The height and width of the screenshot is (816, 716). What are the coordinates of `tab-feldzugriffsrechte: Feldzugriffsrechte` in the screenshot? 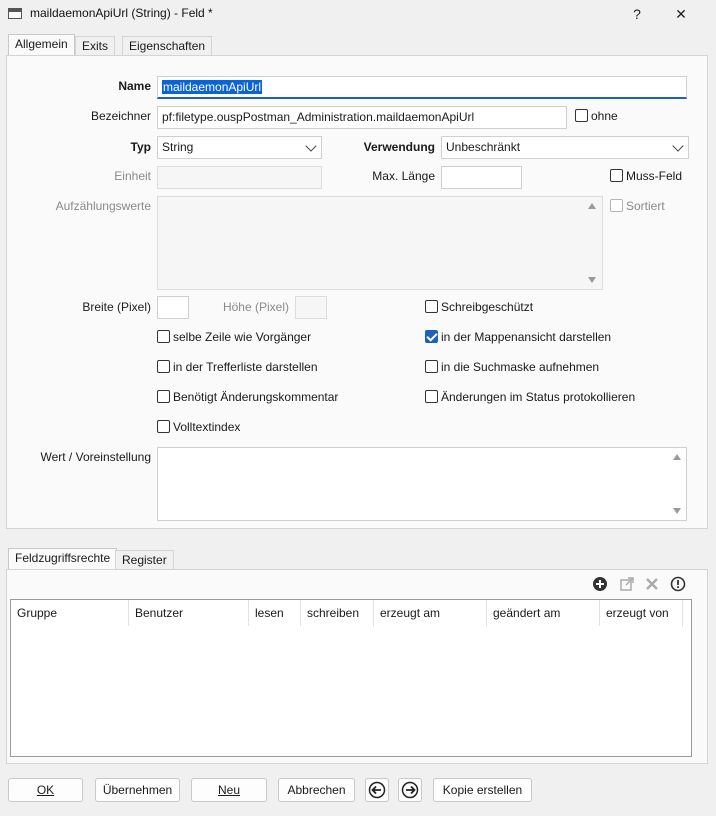 It's located at (63, 559).